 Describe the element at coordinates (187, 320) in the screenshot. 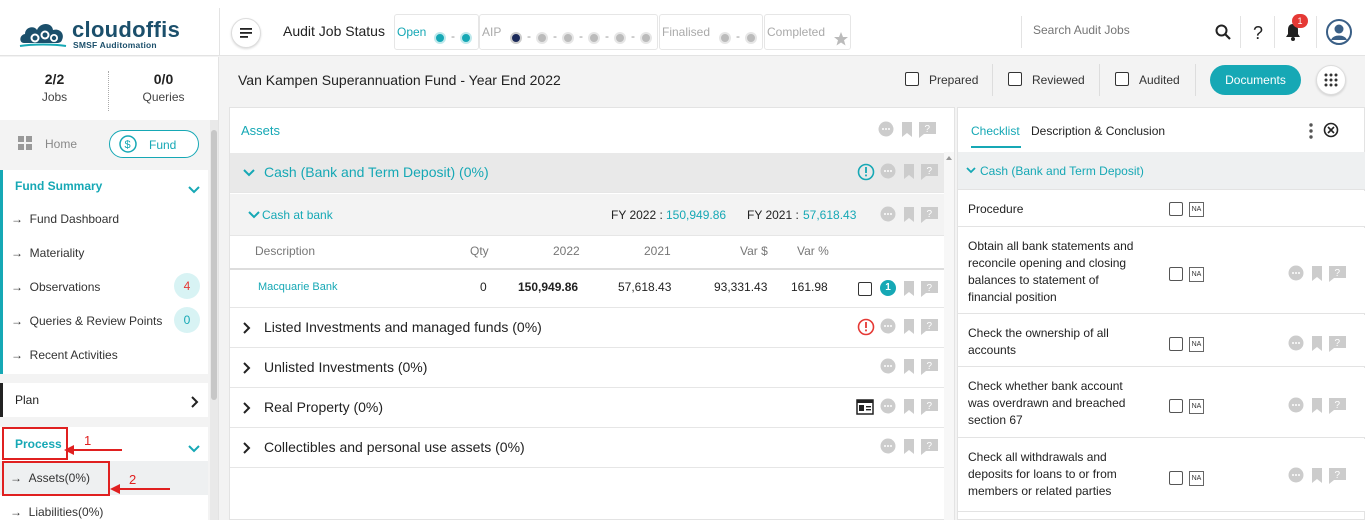

I see `queries-count-badge: 0` at that location.